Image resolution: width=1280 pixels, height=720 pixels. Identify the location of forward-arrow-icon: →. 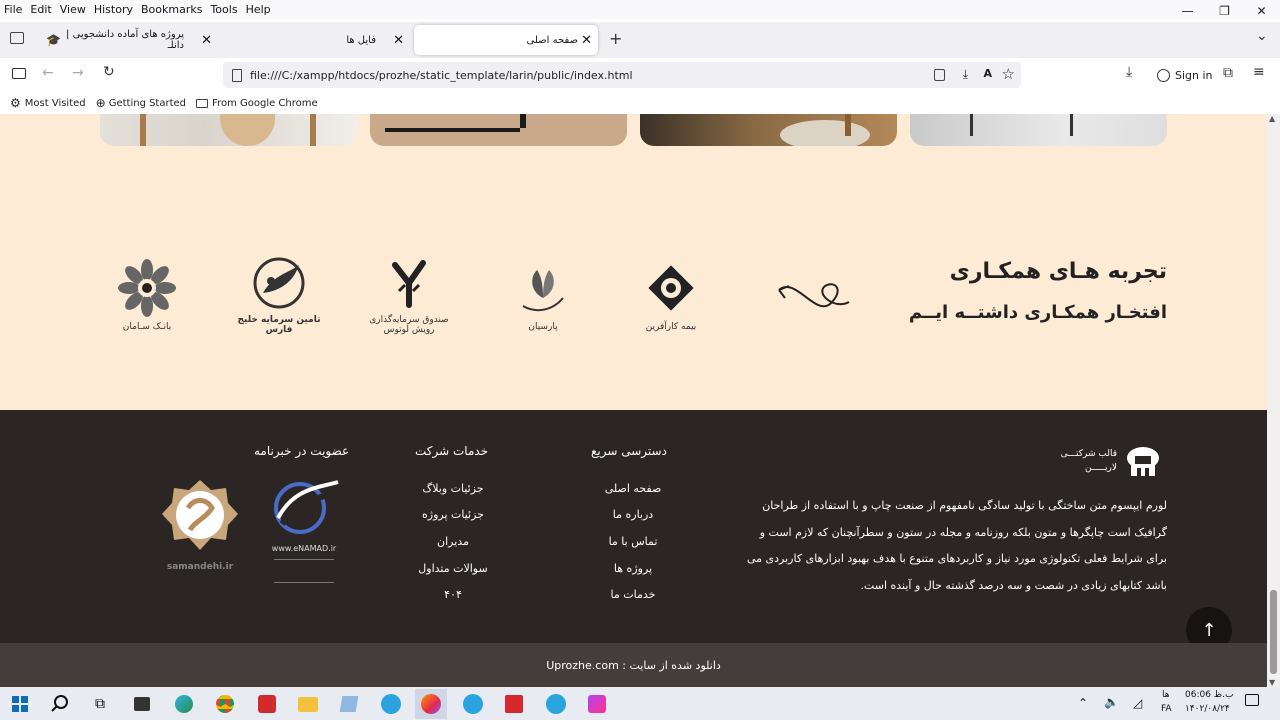
(78, 73).